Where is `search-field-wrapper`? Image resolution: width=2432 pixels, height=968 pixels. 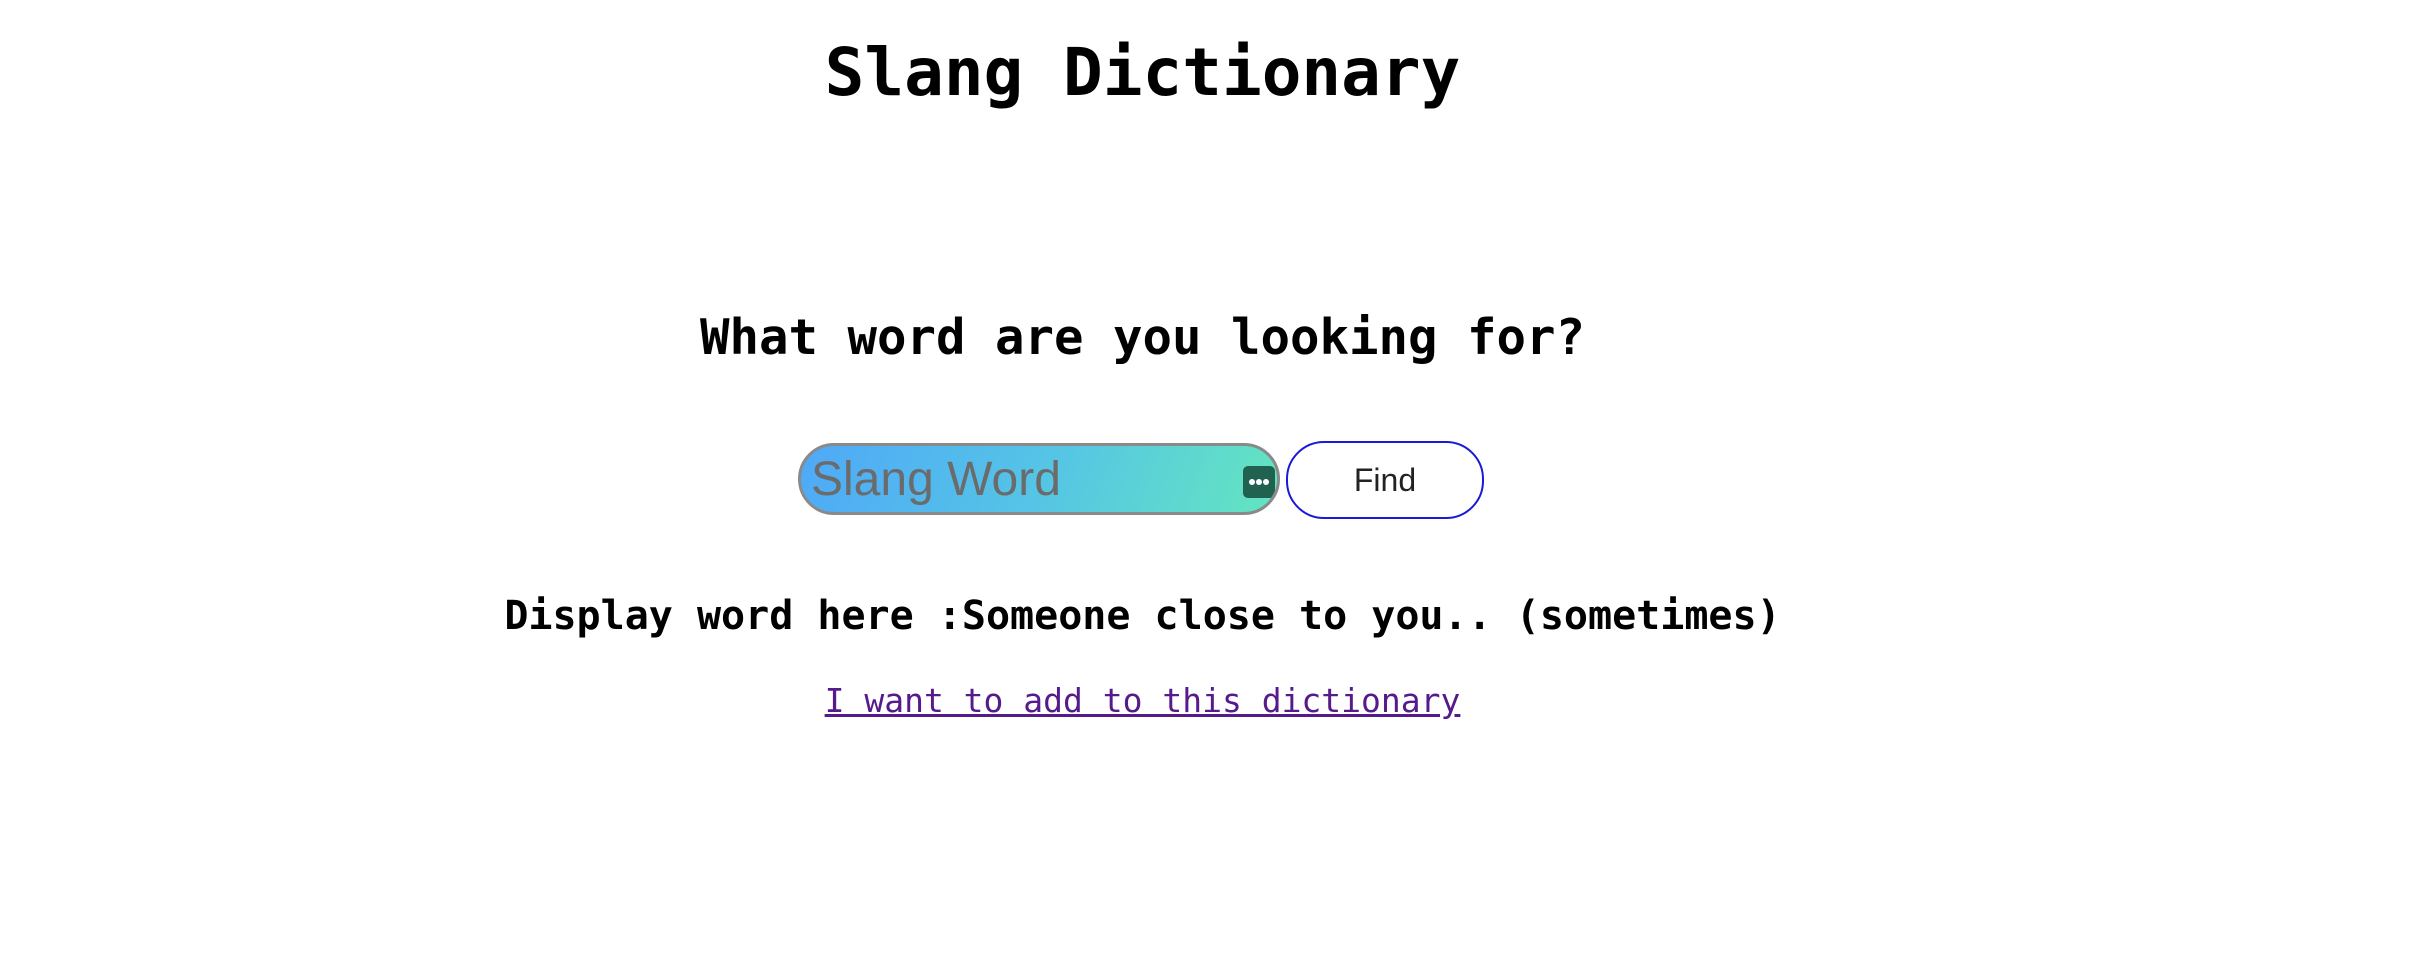
search-field-wrapper is located at coordinates (1039, 479).